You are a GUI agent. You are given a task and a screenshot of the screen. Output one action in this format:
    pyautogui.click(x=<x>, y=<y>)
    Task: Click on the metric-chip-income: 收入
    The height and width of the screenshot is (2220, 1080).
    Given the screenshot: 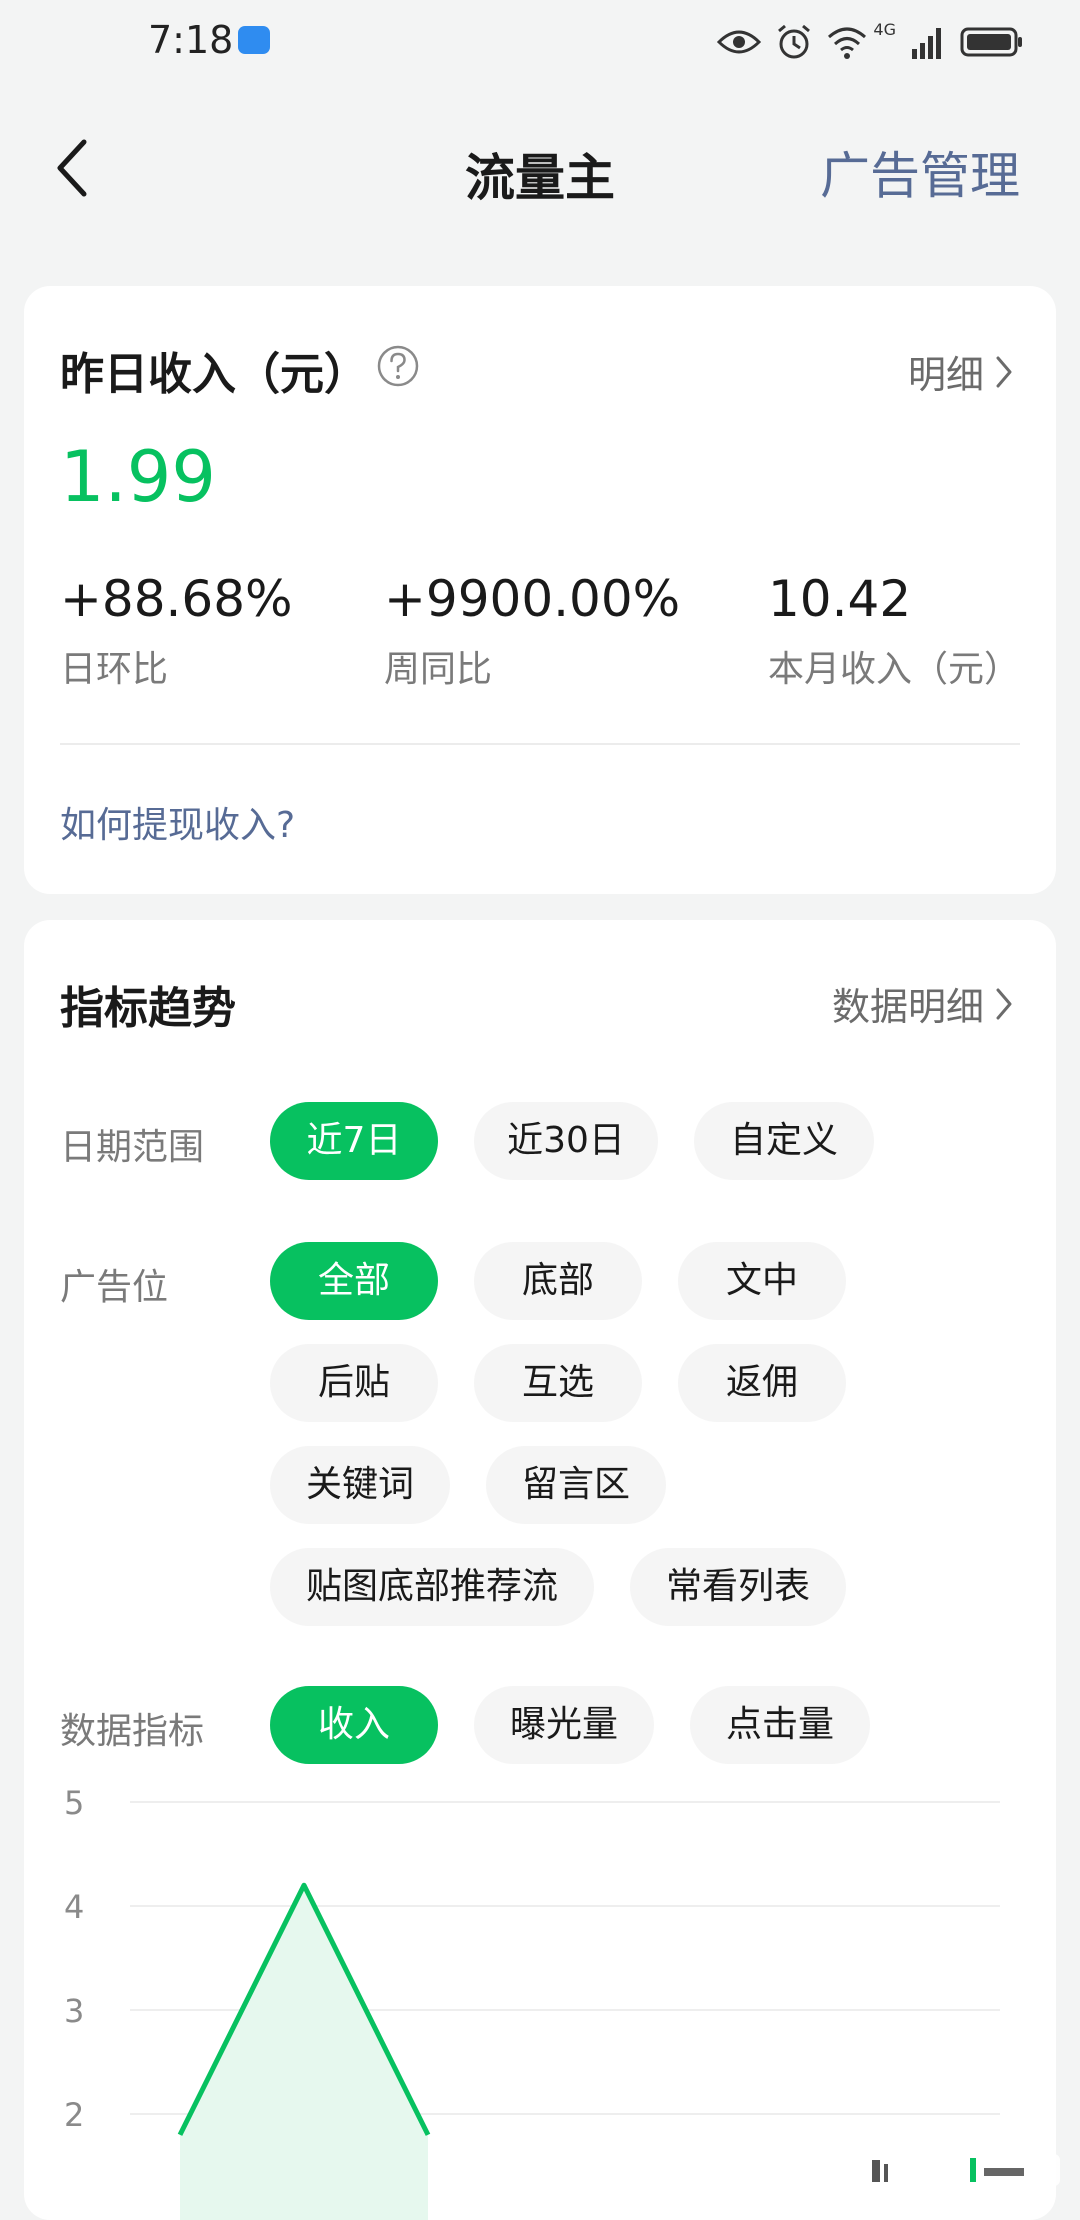 What is the action you would take?
    pyautogui.click(x=354, y=1725)
    